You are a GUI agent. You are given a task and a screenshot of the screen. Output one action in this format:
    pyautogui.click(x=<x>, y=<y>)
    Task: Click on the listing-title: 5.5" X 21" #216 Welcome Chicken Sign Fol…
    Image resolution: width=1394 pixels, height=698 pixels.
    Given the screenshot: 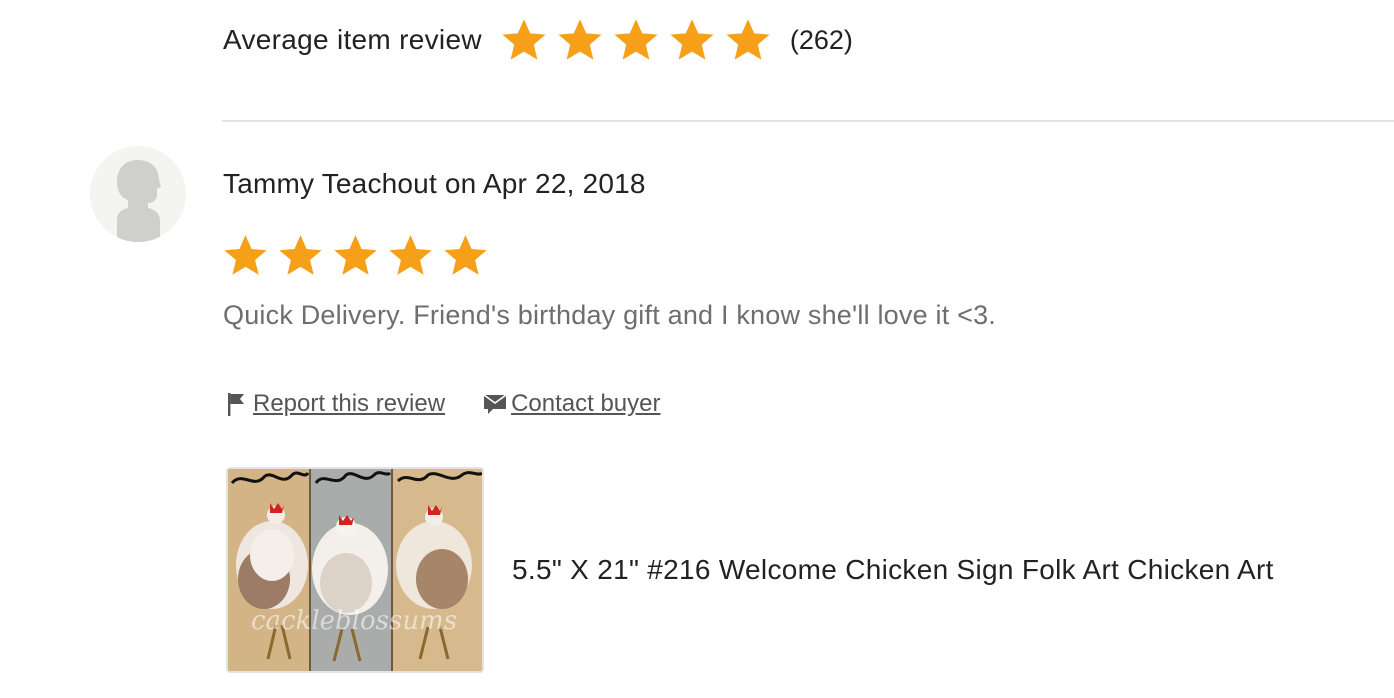 What is the action you would take?
    pyautogui.click(x=893, y=570)
    